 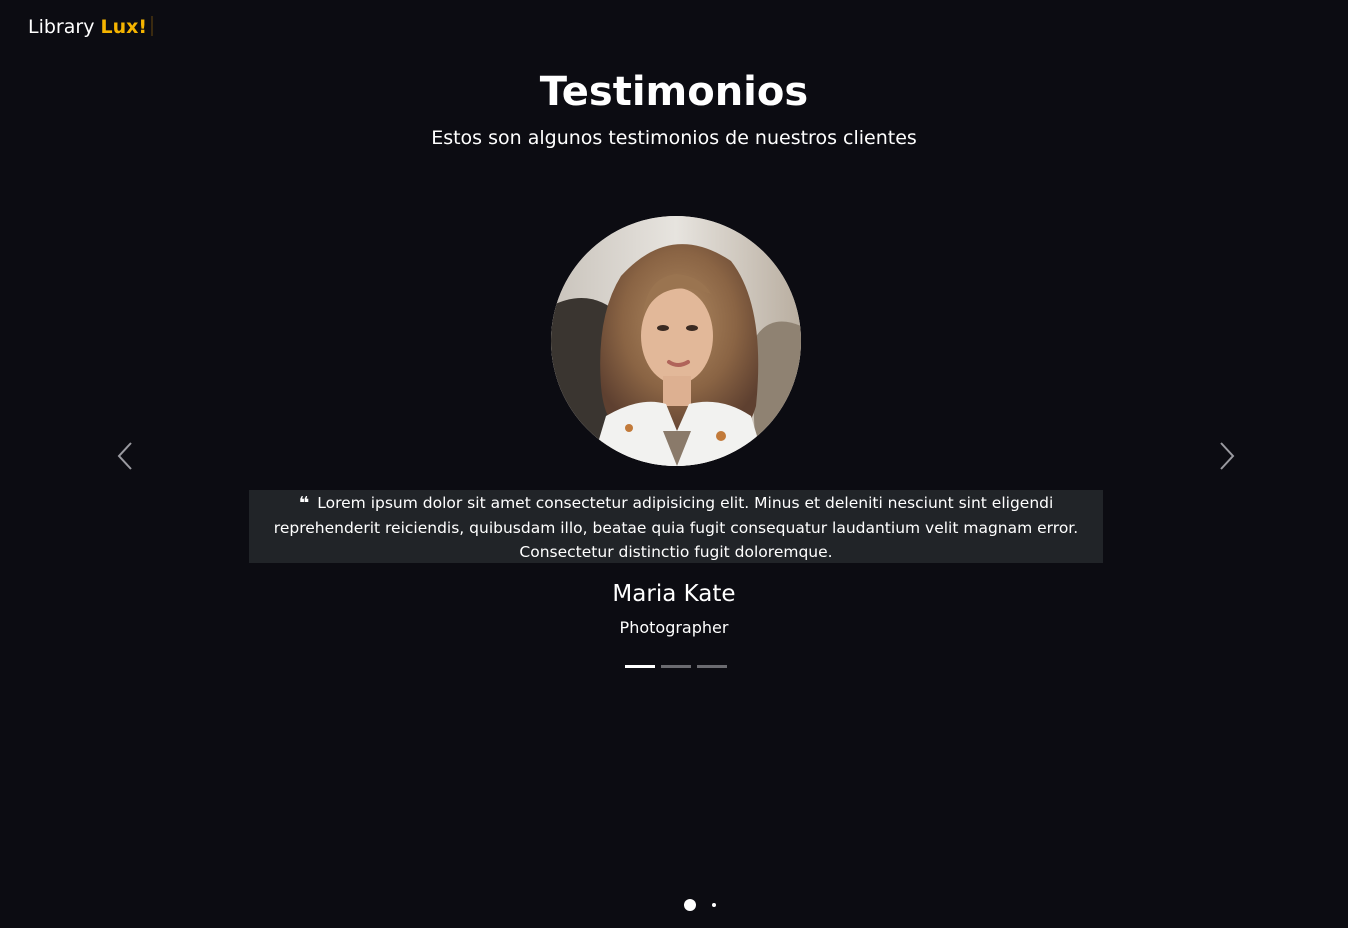 What do you see at coordinates (674, 92) in the screenshot?
I see `section-title: Testimonios` at bounding box center [674, 92].